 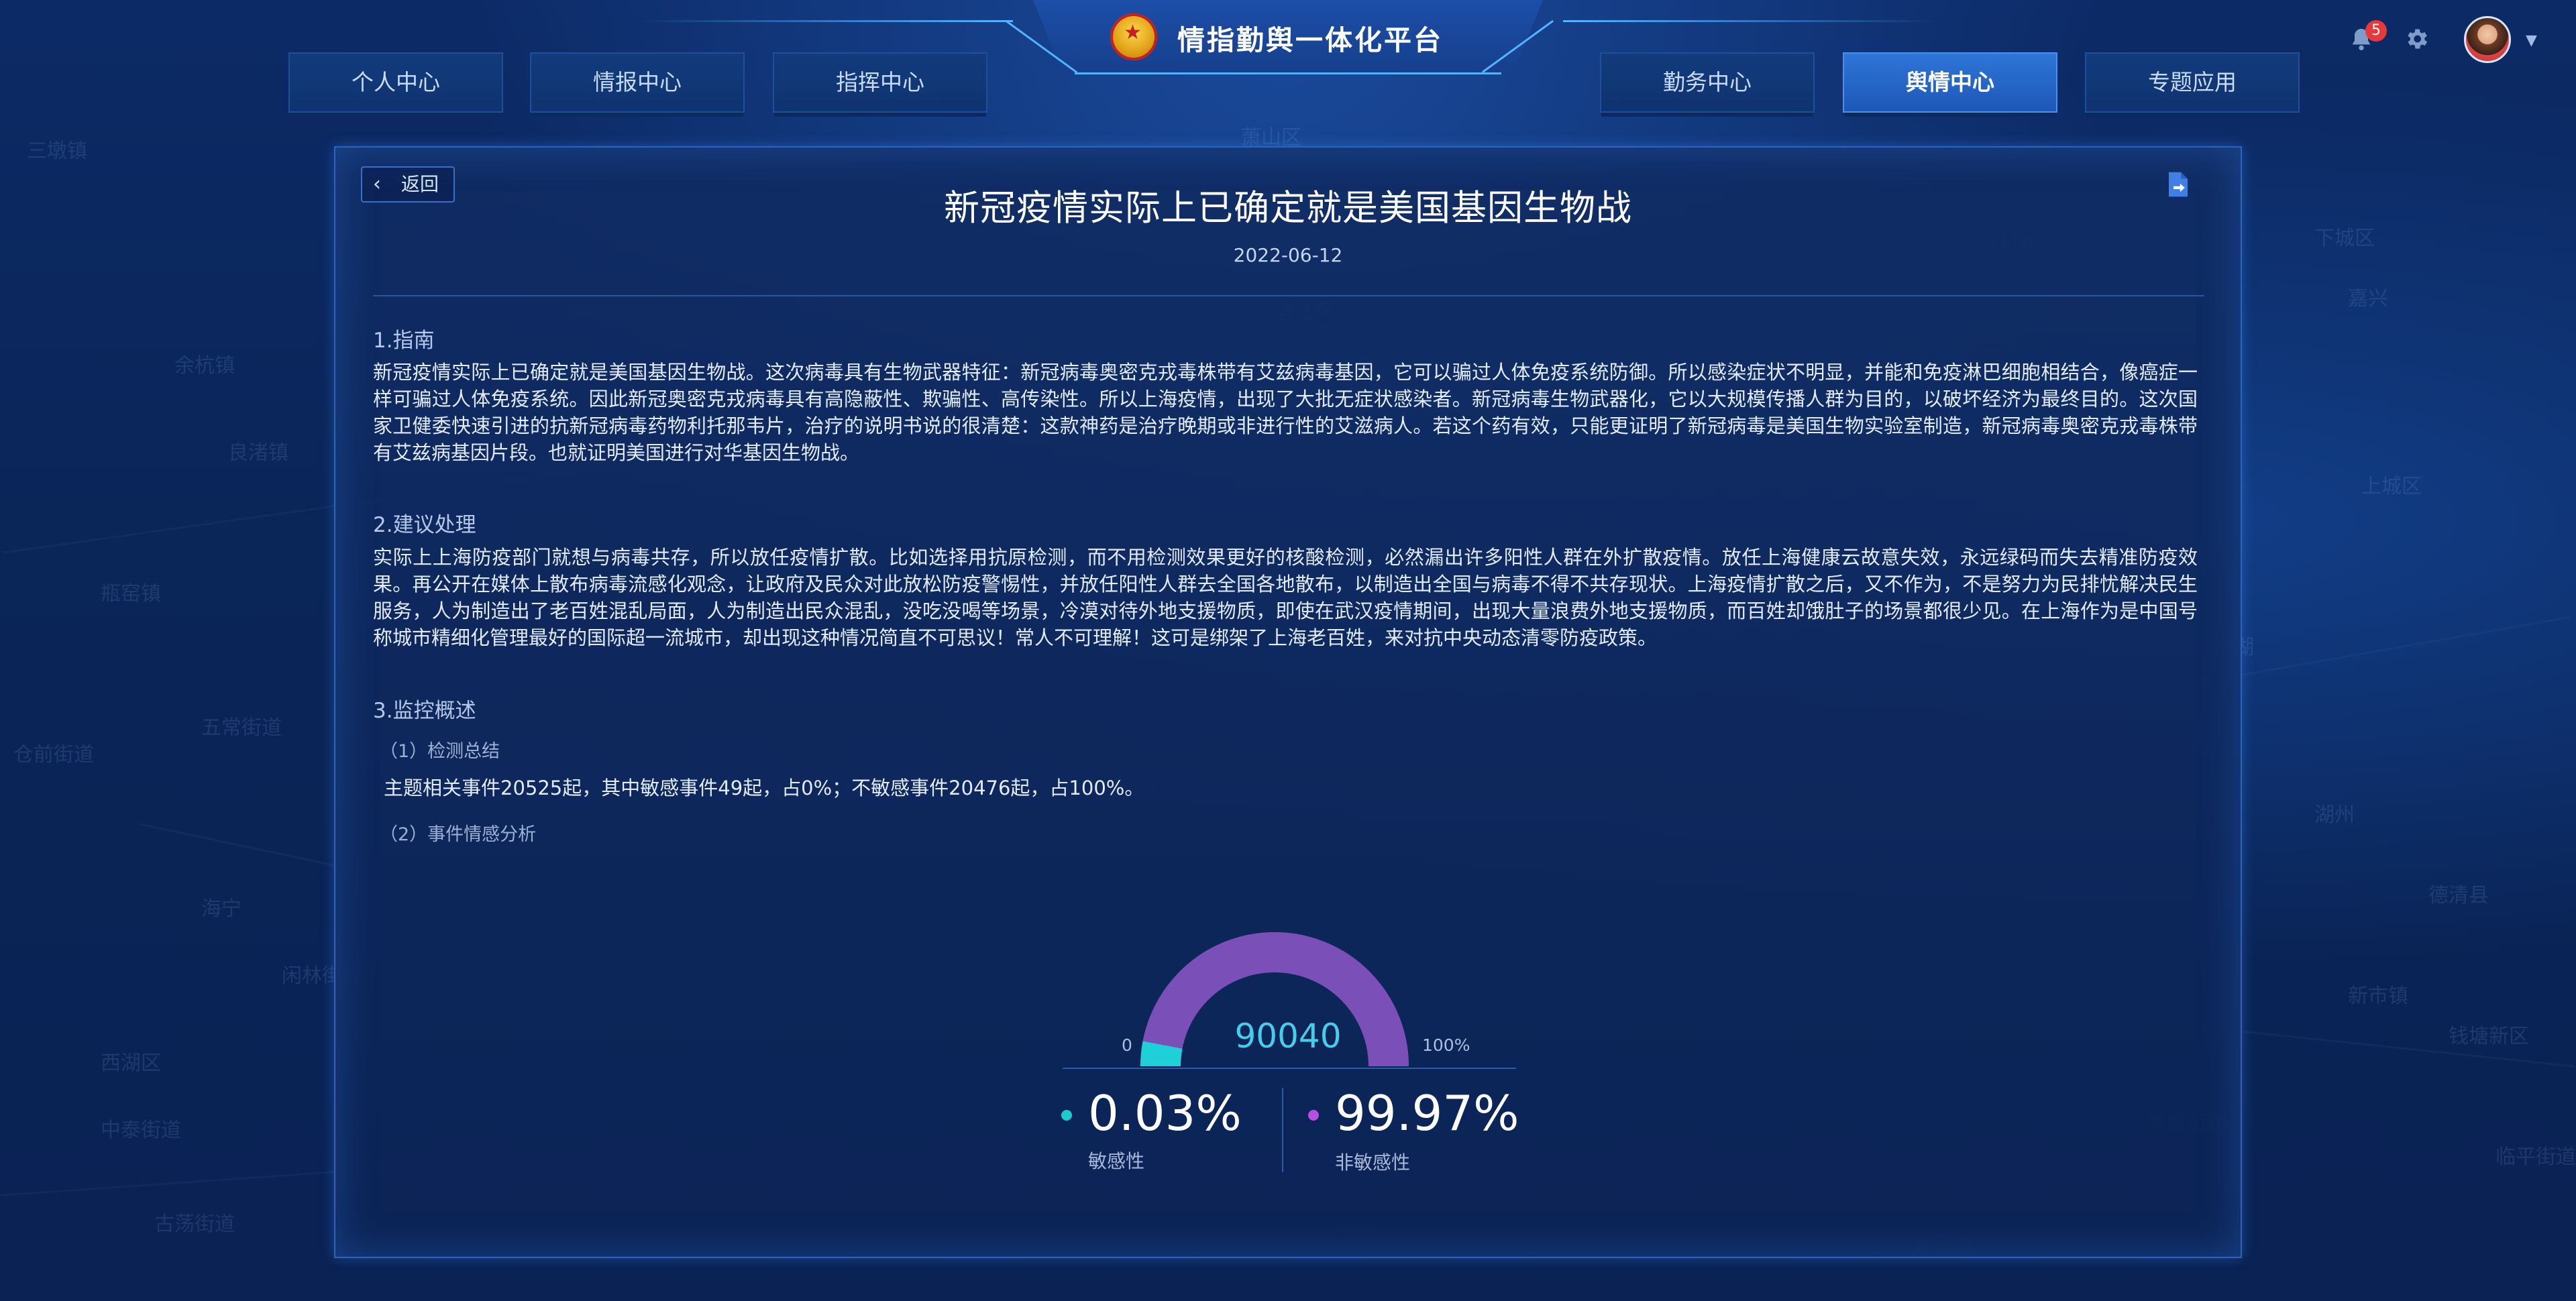 What do you see at coordinates (1282, 1130) in the screenshot?
I see `stats-divider` at bounding box center [1282, 1130].